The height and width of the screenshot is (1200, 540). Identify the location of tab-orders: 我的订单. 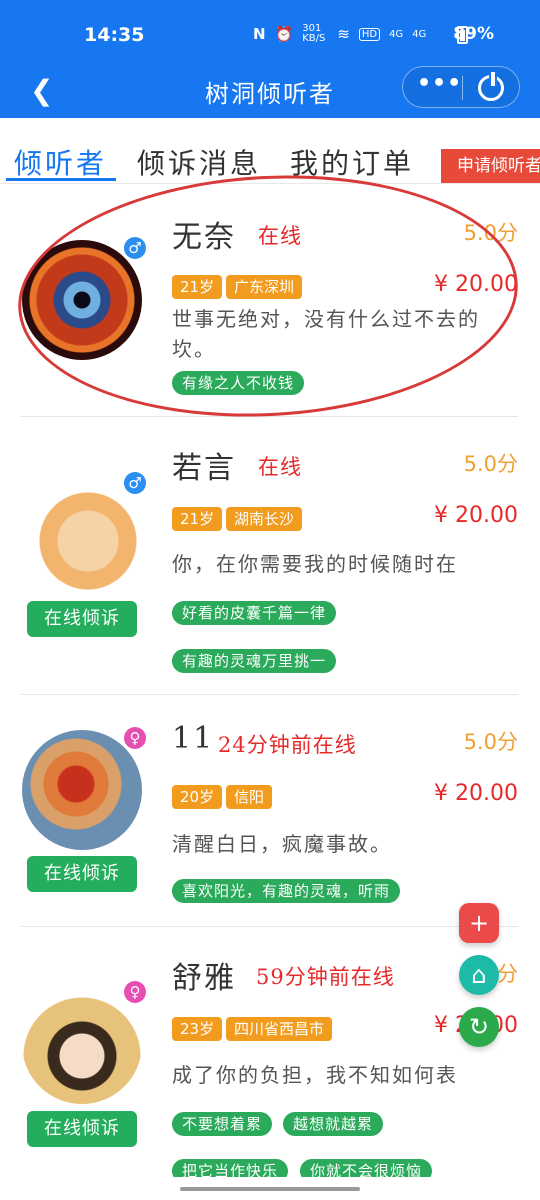
(352, 162).